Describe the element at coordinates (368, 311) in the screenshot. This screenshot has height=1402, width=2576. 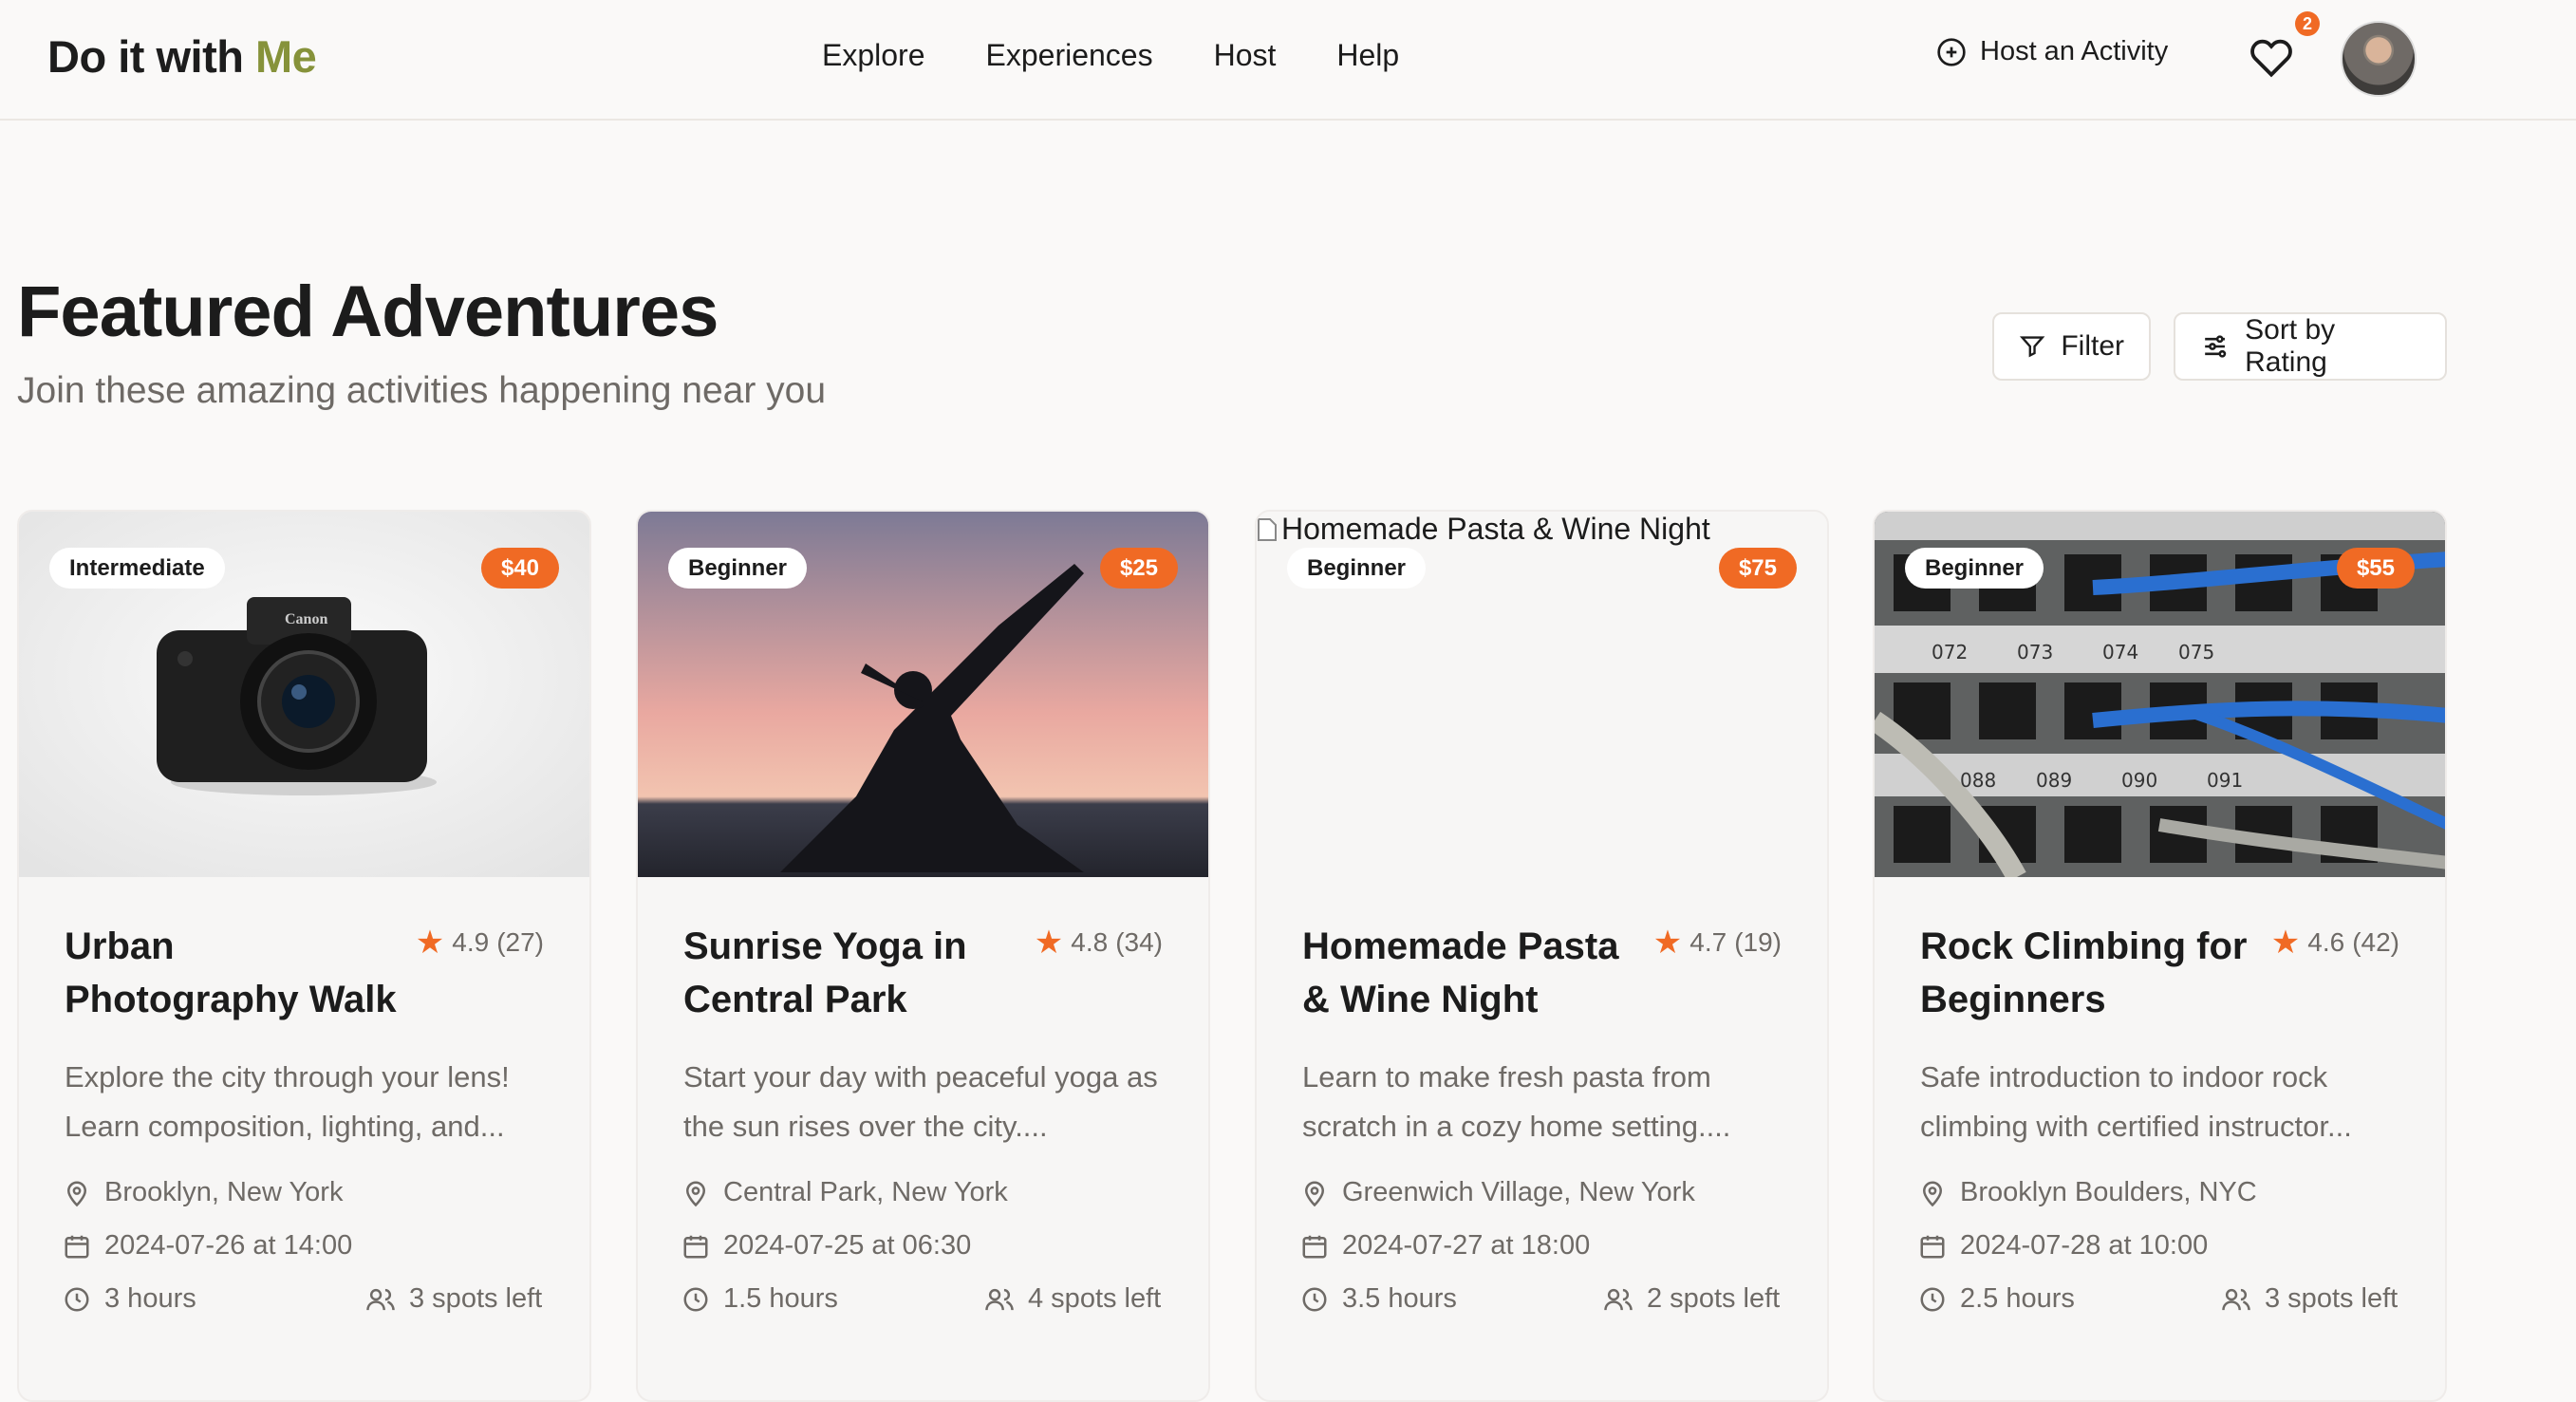
I see `page-title: Featured Adventures` at that location.